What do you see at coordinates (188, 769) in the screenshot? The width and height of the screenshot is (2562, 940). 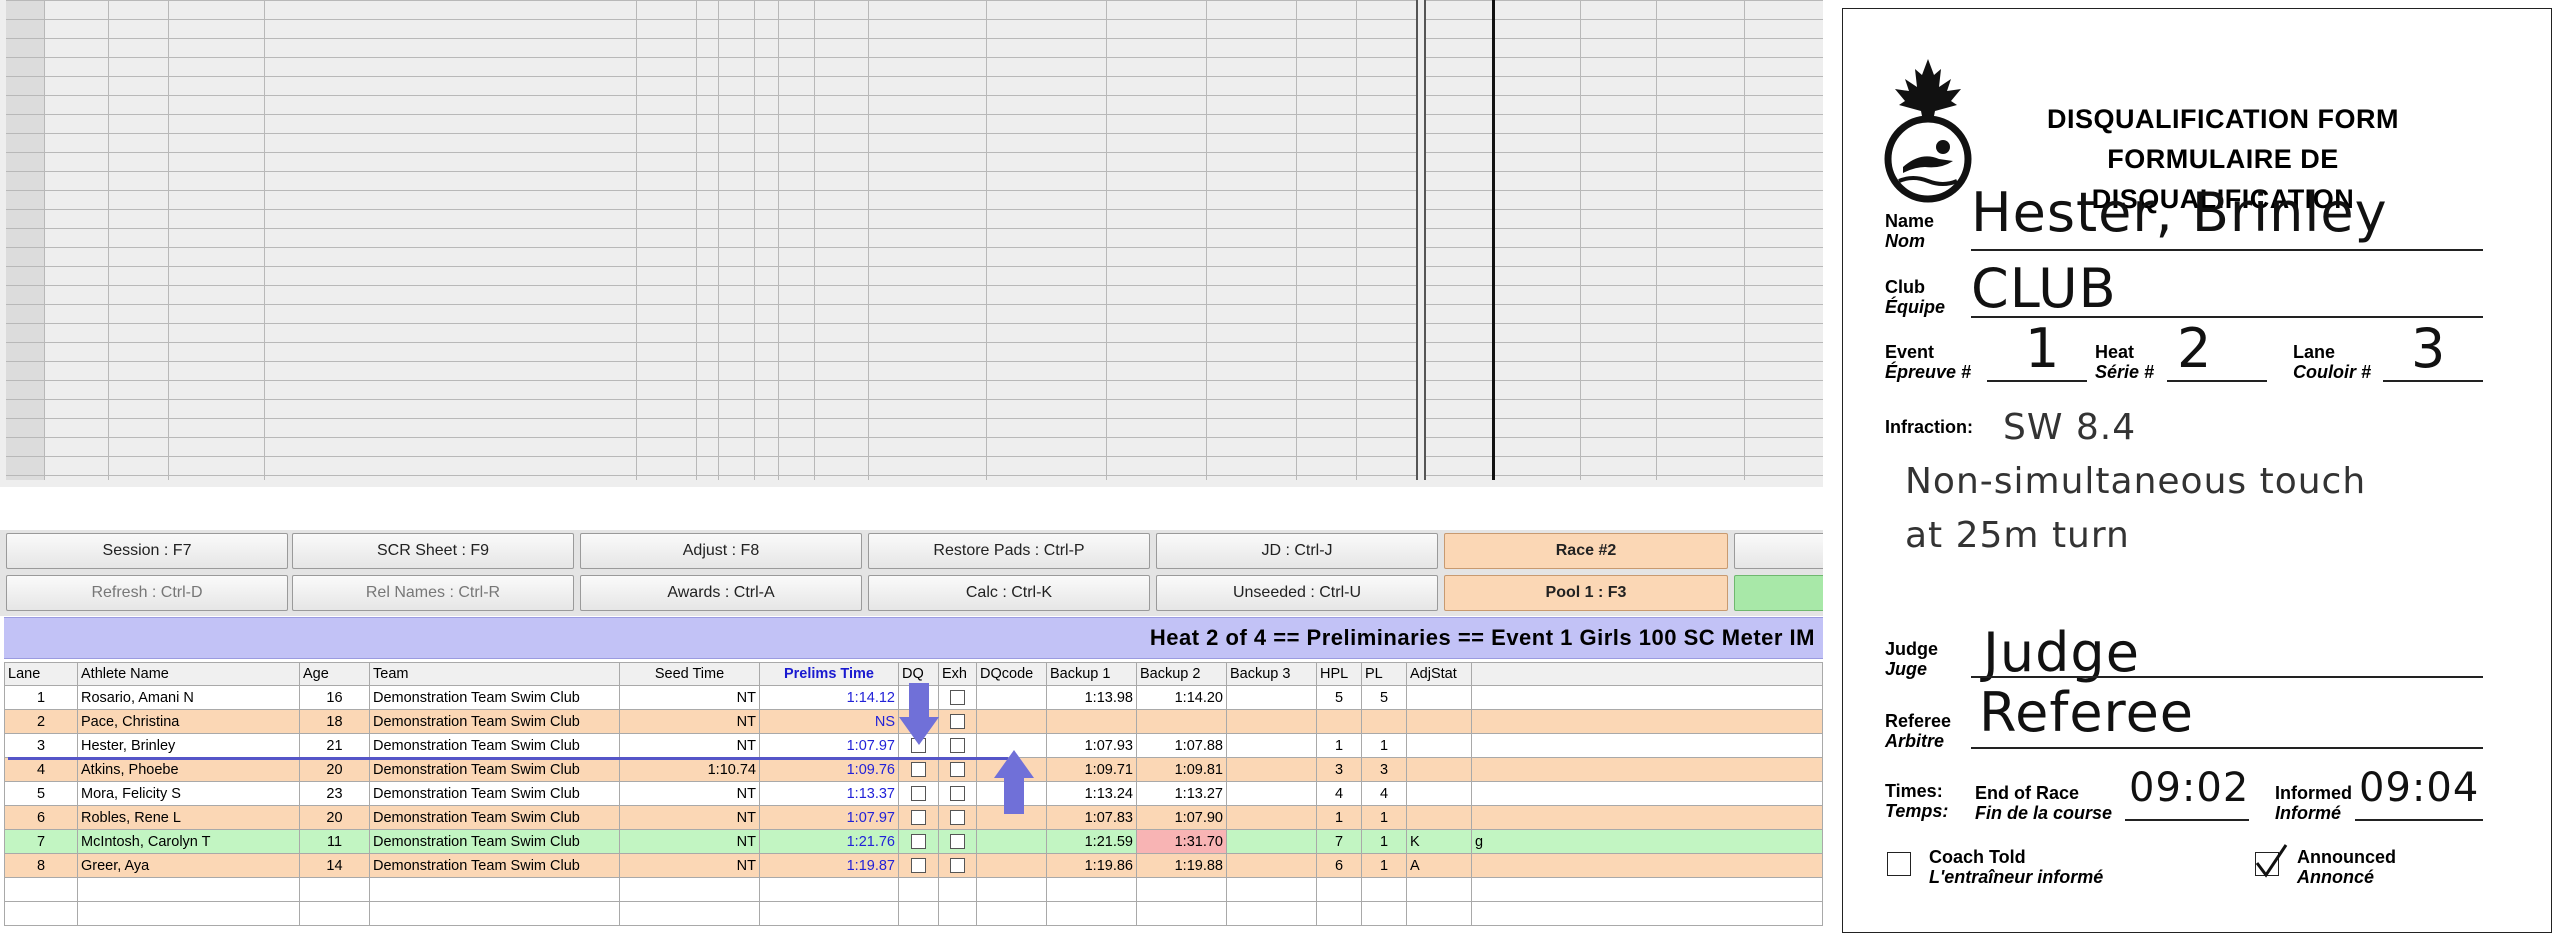 I see `name-cell: Atkins, Phoebe` at bounding box center [188, 769].